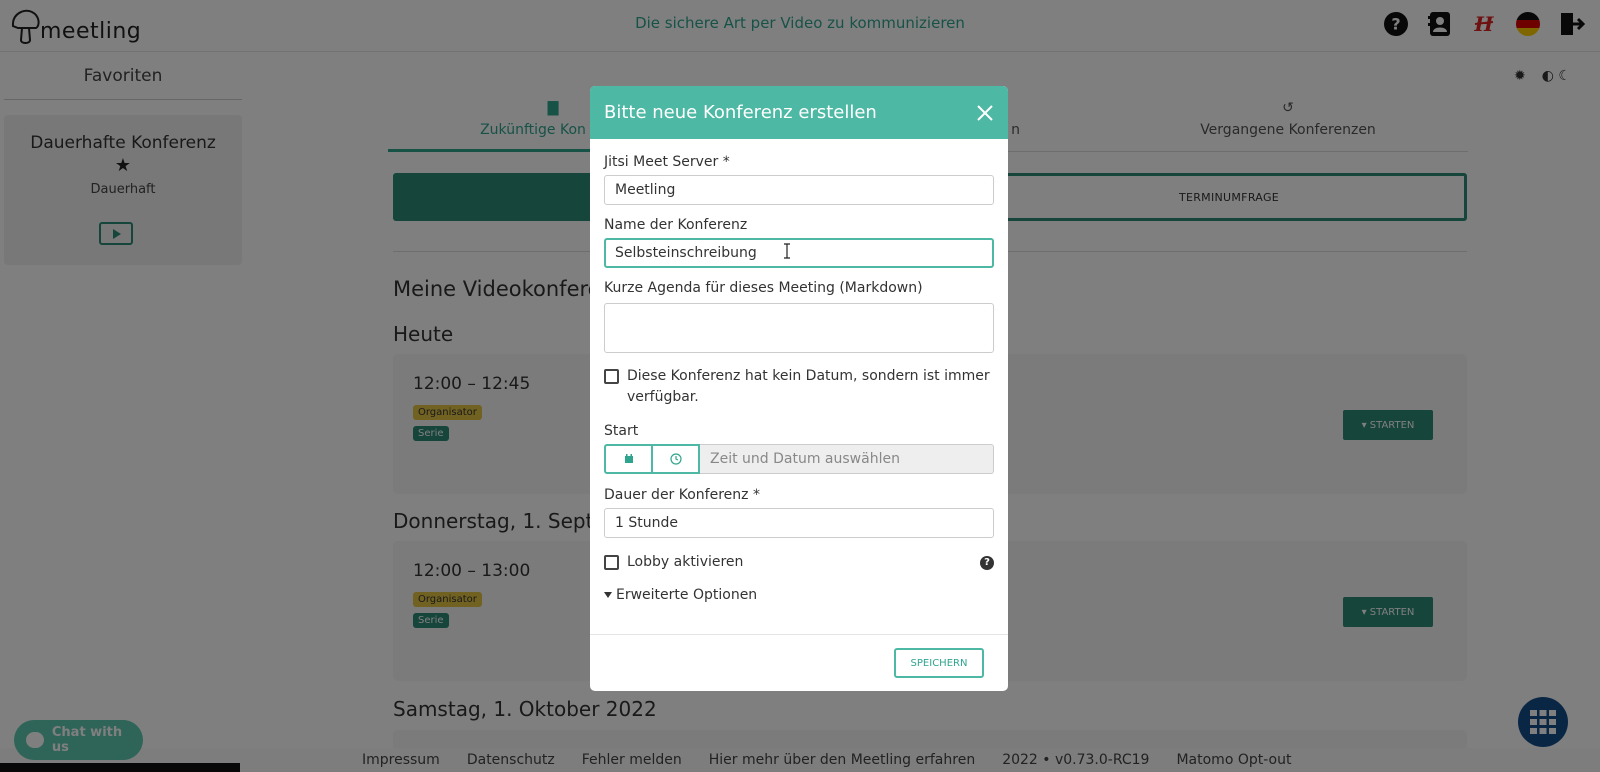 This screenshot has height=772, width=1600. What do you see at coordinates (611, 562) in the screenshot?
I see `lobby-checkbox` at bounding box center [611, 562].